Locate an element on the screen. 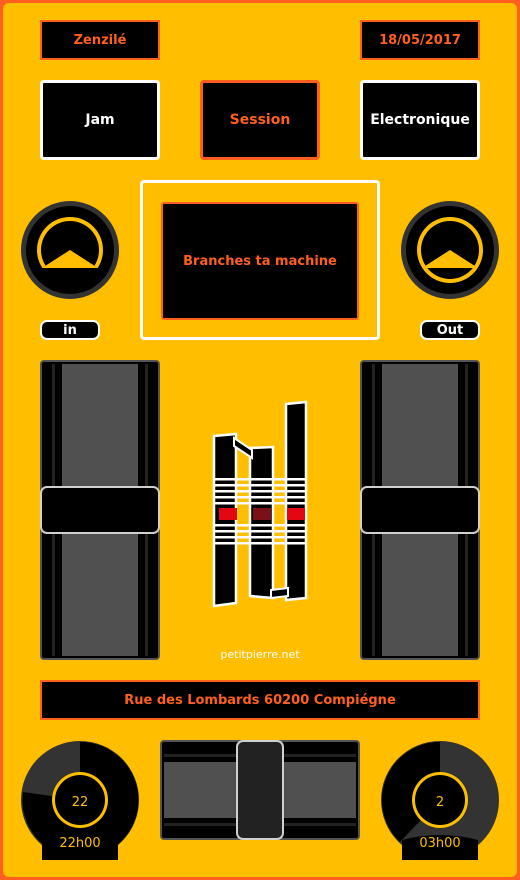  address-bar: Rue des Lombards 60200 Compiégne is located at coordinates (260, 700).